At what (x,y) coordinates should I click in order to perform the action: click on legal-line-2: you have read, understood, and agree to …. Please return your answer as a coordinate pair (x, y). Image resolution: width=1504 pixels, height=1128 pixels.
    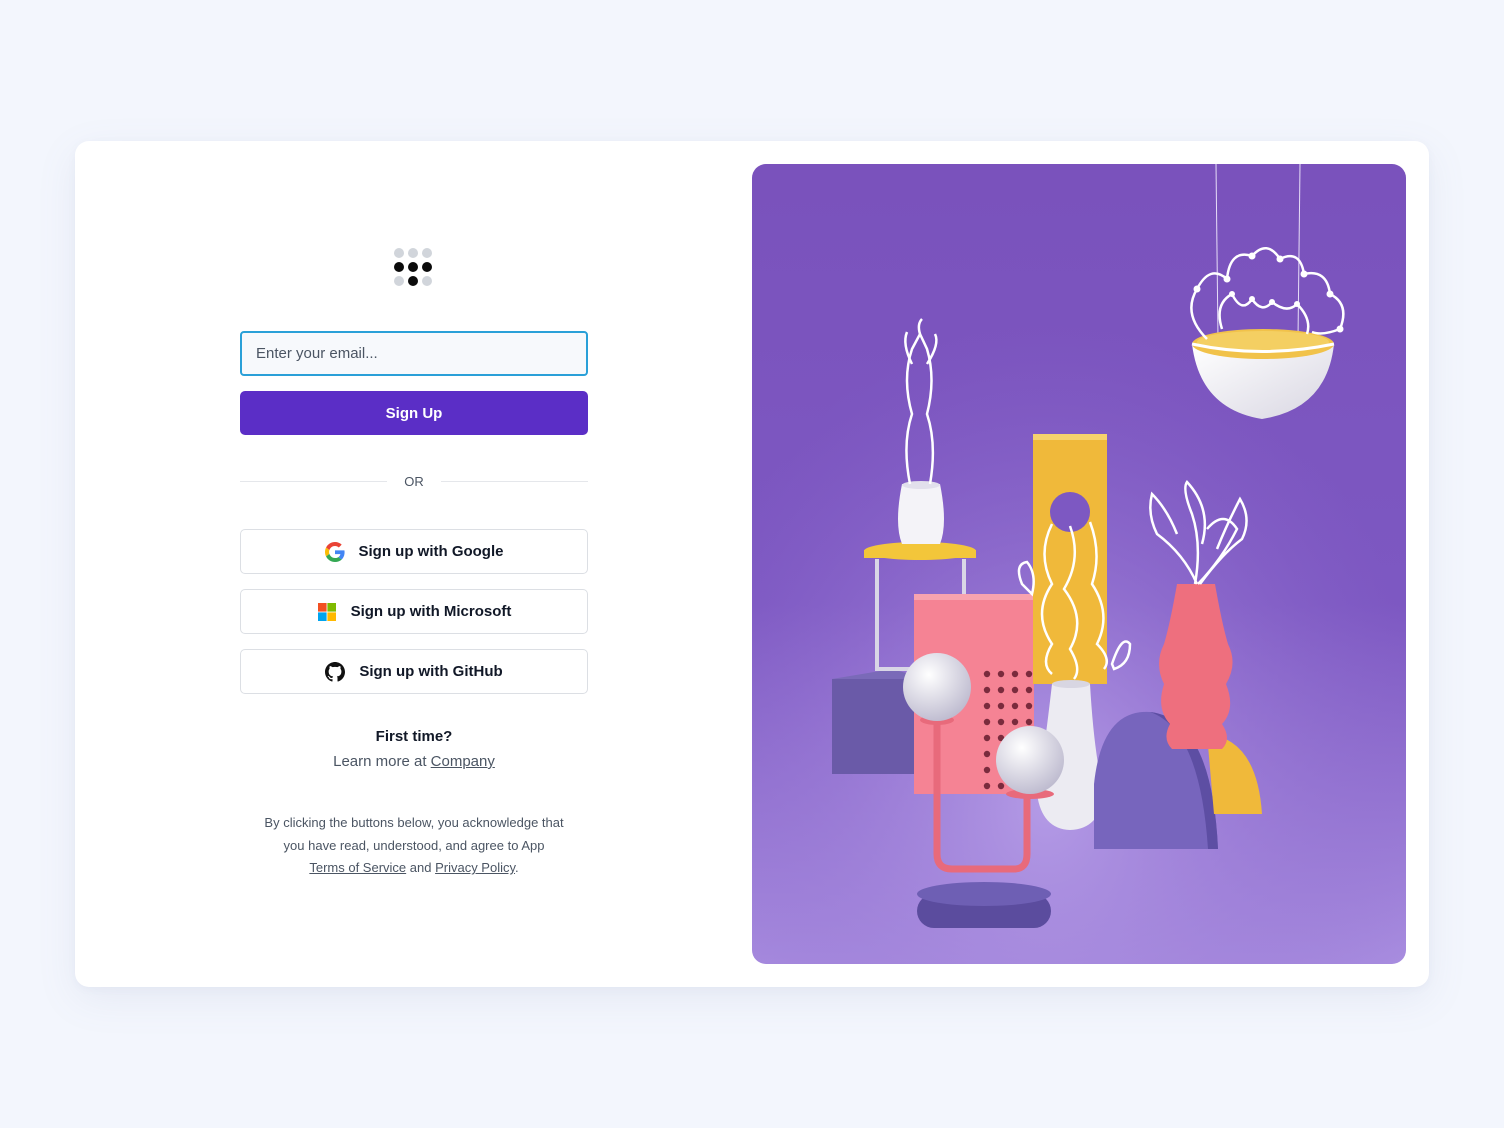
    Looking at the image, I should click on (414, 845).